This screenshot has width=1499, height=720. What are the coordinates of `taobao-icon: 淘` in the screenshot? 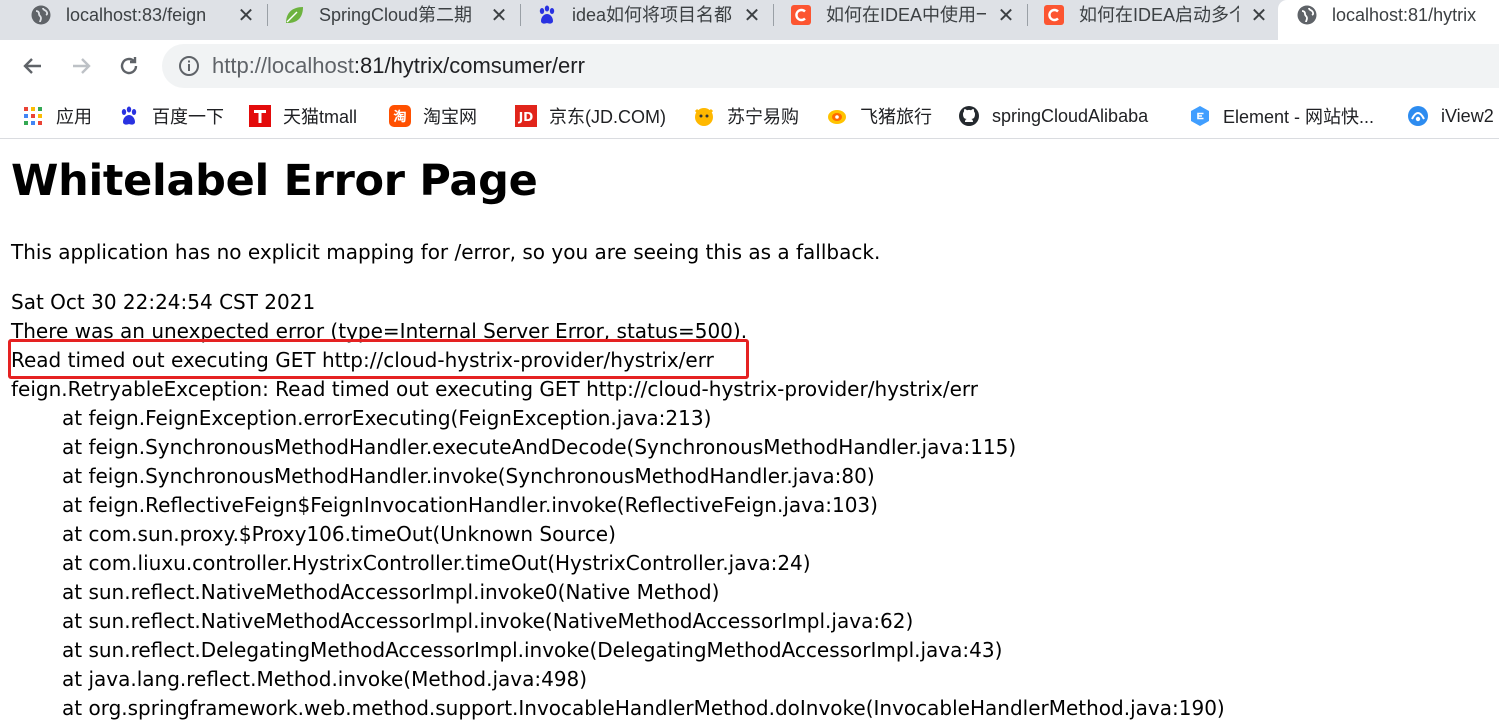 It's located at (400, 116).